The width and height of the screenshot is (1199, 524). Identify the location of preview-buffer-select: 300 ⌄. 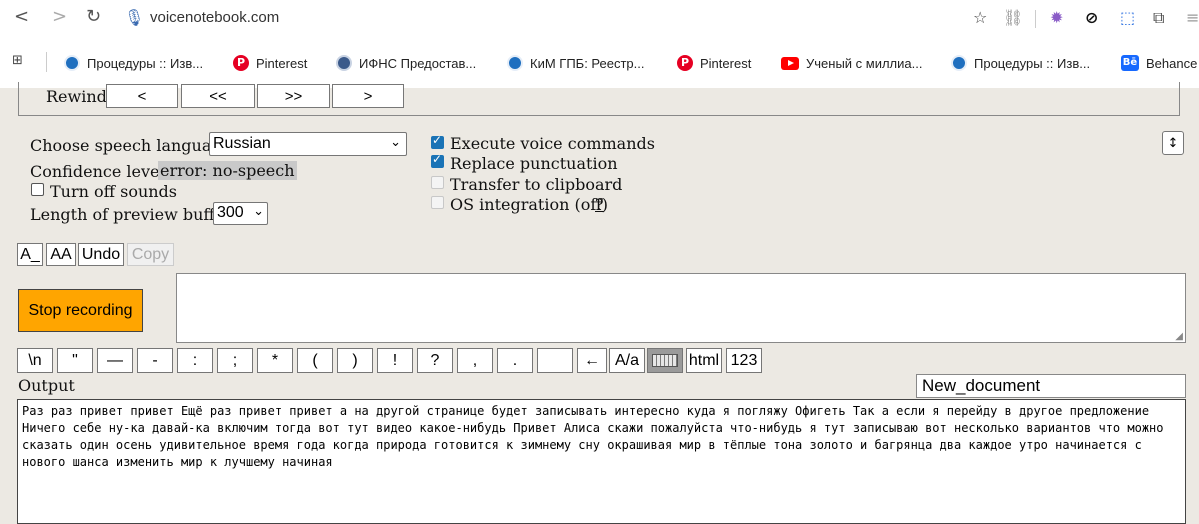
(240, 213).